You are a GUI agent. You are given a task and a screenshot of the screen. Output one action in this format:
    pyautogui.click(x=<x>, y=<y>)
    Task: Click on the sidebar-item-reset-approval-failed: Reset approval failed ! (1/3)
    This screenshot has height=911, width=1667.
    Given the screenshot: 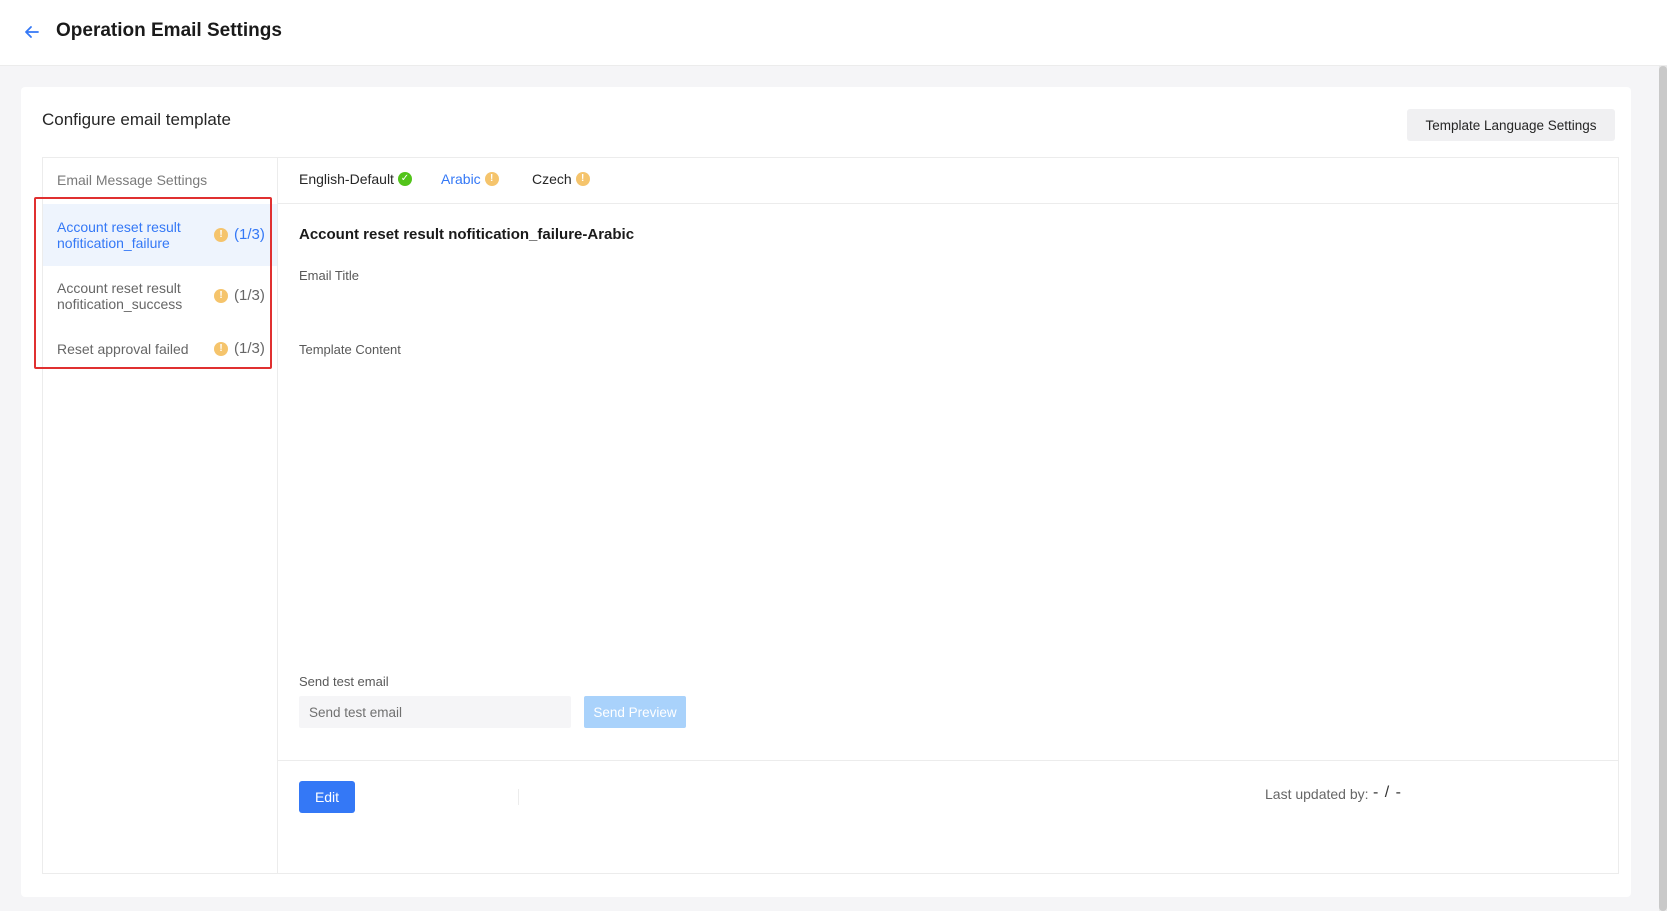 What is the action you would take?
    pyautogui.click(x=160, y=349)
    